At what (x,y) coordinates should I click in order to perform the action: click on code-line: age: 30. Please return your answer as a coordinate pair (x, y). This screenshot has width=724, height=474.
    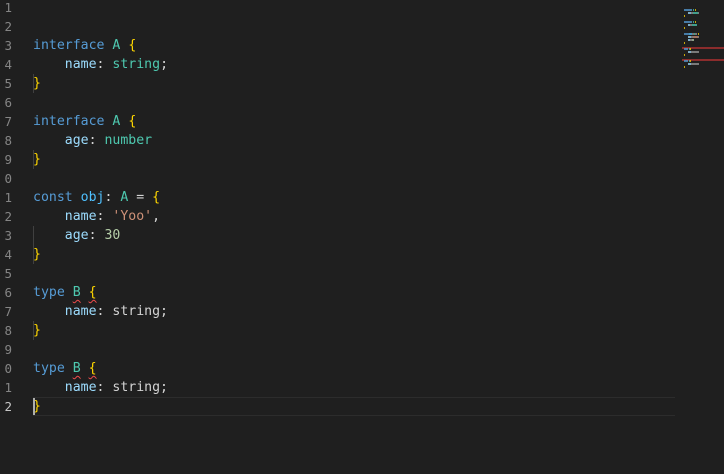
    Looking at the image, I should click on (354, 245).